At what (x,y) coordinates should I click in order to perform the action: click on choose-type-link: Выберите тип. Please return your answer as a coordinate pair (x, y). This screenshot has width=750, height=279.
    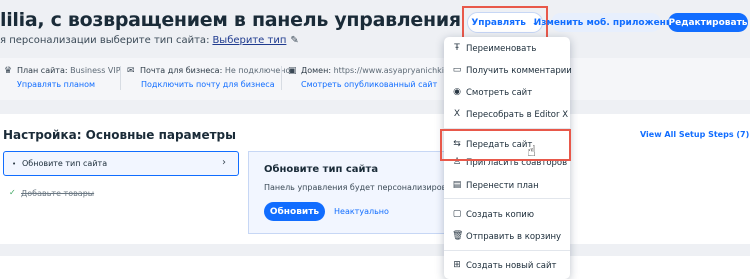
    Looking at the image, I should click on (249, 40).